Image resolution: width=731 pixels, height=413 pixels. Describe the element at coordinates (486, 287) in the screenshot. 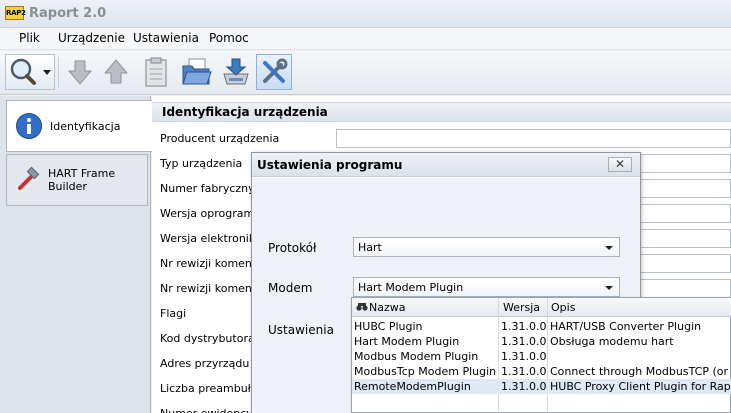

I see `modem-select: Hart Modem Plugin` at that location.